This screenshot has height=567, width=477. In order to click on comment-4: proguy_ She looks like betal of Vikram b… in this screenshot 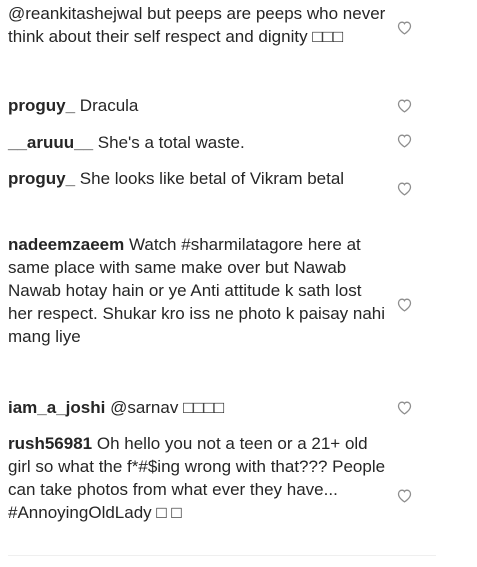, I will do `click(197, 178)`.